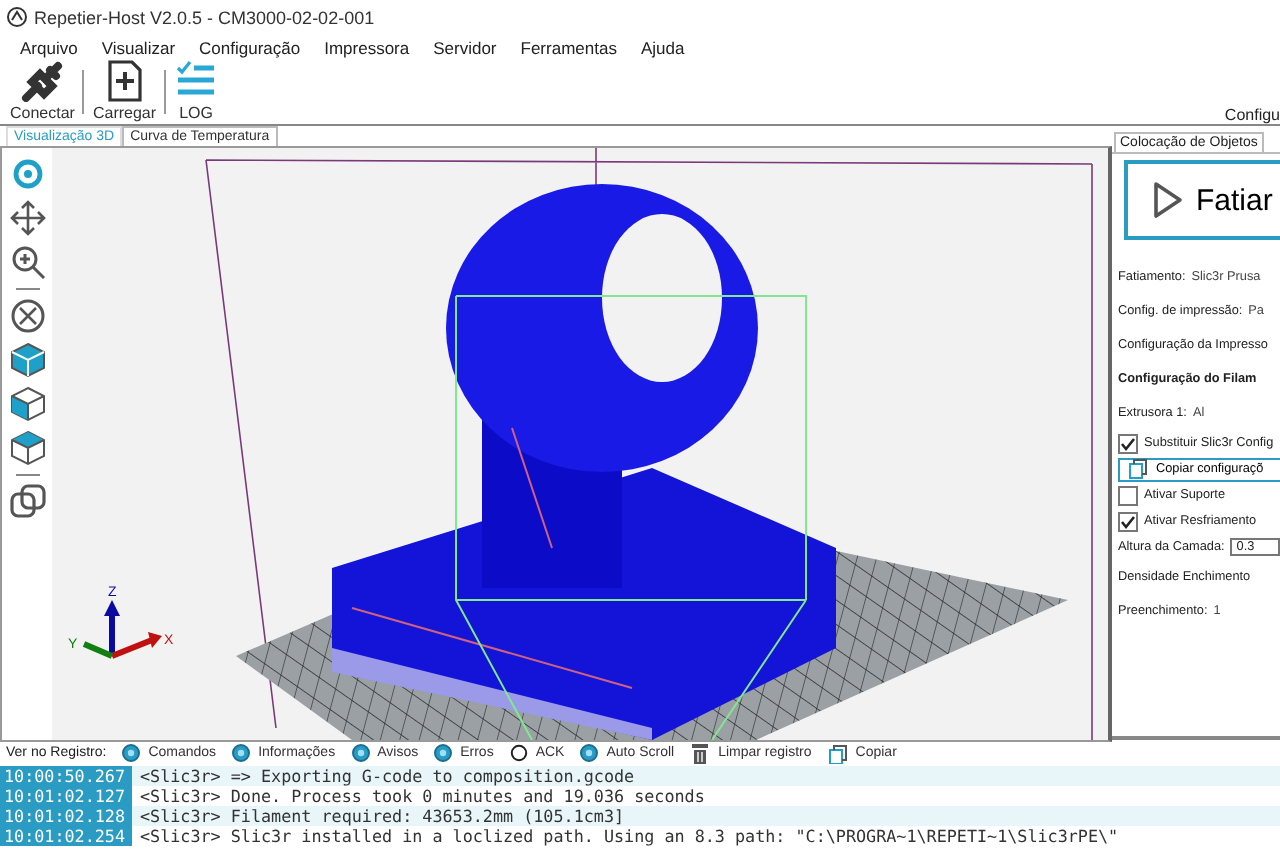 The image size is (1280, 852). What do you see at coordinates (66, 816) in the screenshot?
I see `log-timestamp: 10:01:02.128` at bounding box center [66, 816].